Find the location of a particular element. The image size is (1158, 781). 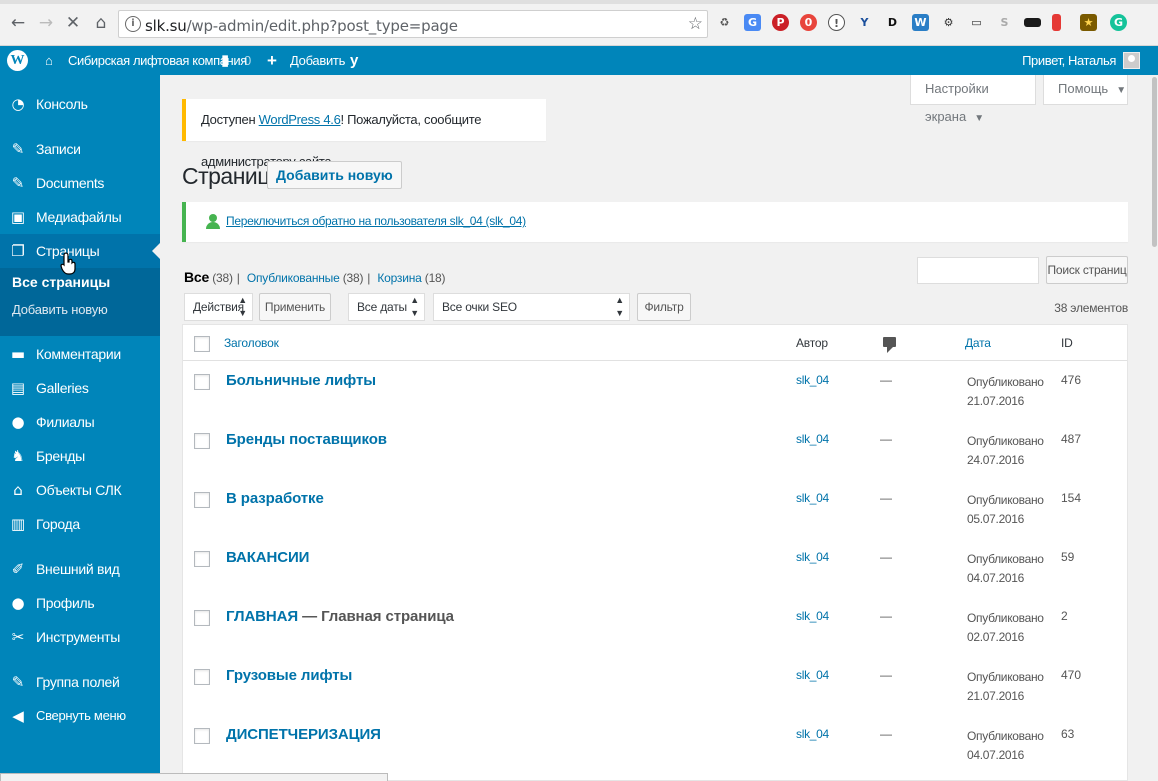

sidebar-item-documents: ✎ Documents is located at coordinates (80, 183).